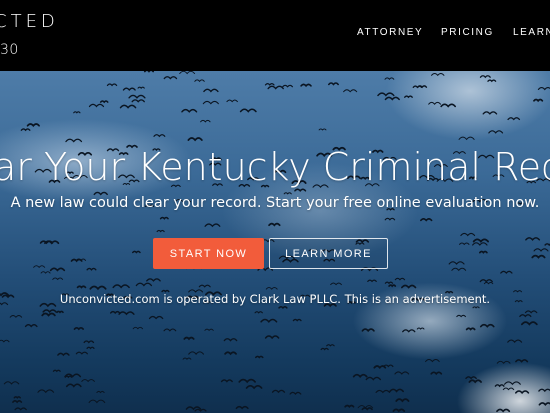 The image size is (550, 413). What do you see at coordinates (275, 167) in the screenshot?
I see `hero-title: ar Your Kentucky Criminal Reco` at bounding box center [275, 167].